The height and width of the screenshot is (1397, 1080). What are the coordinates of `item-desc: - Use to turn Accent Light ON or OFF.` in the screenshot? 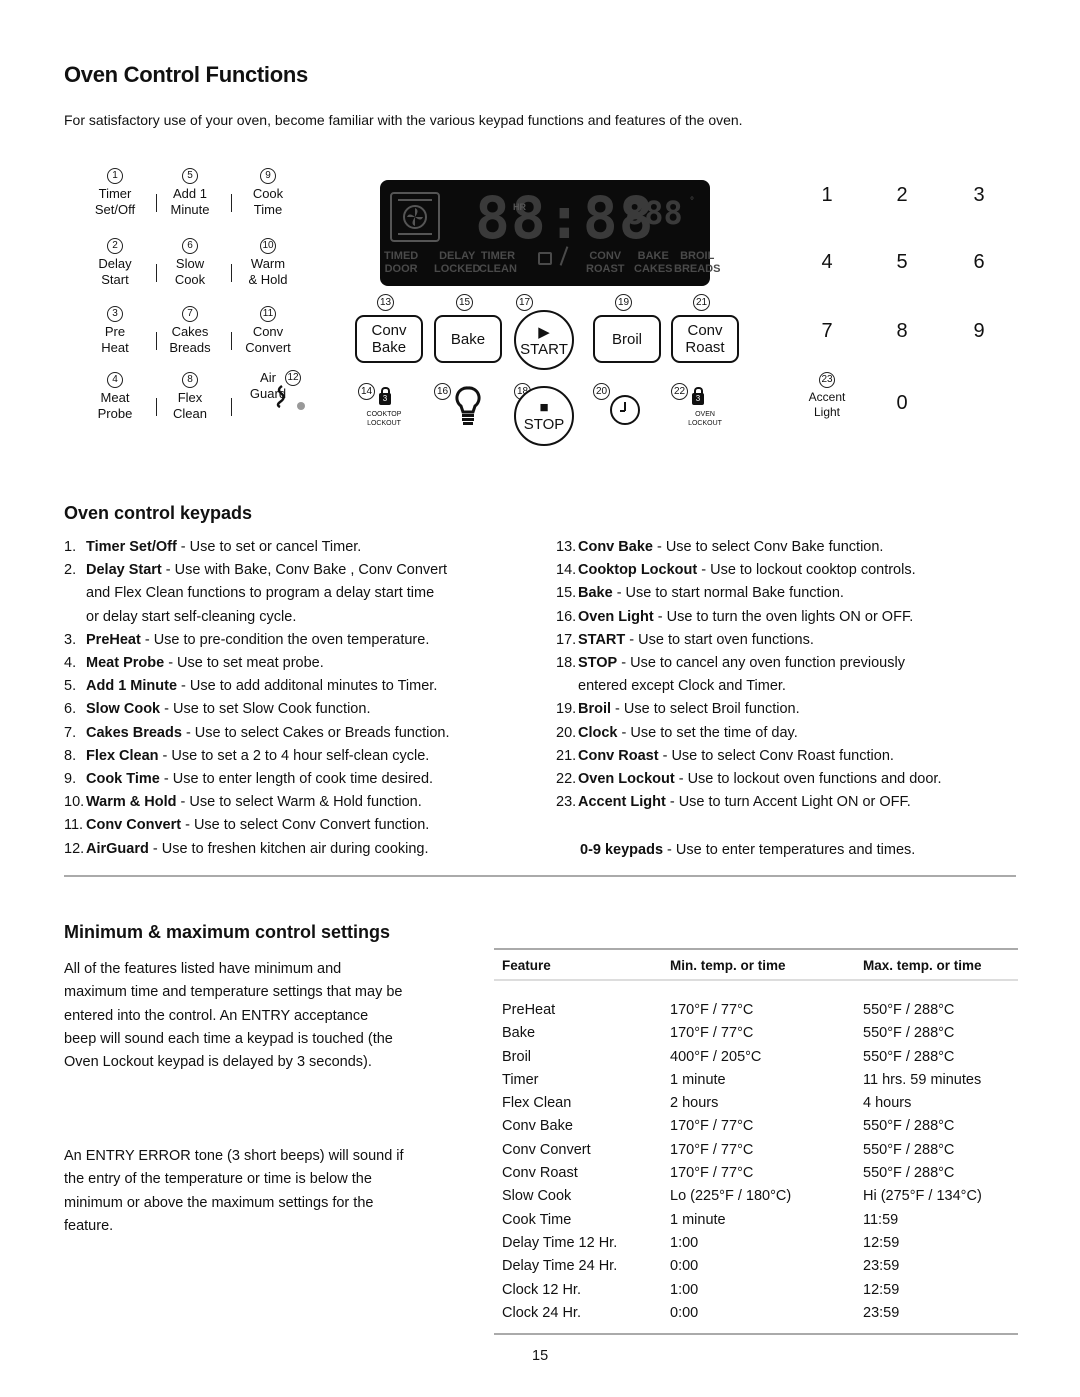 It's located at (788, 802).